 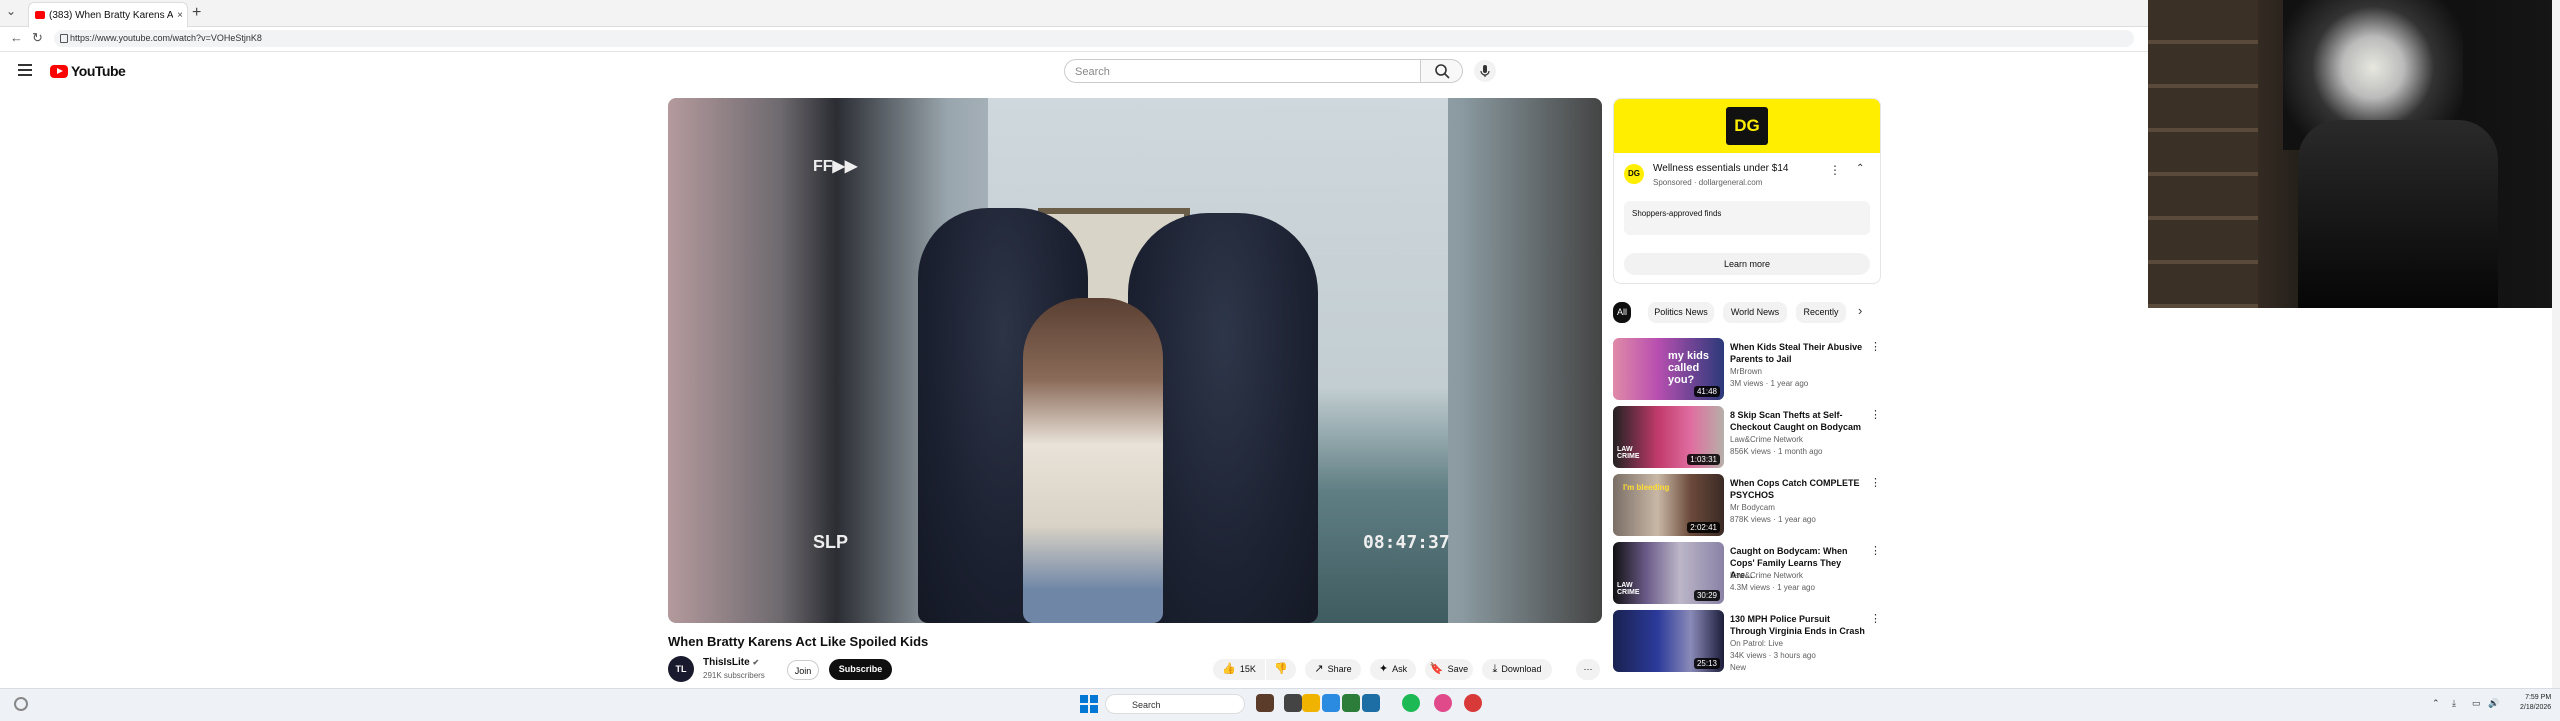 What do you see at coordinates (1755, 312) in the screenshot?
I see `chip-world-news: World News` at bounding box center [1755, 312].